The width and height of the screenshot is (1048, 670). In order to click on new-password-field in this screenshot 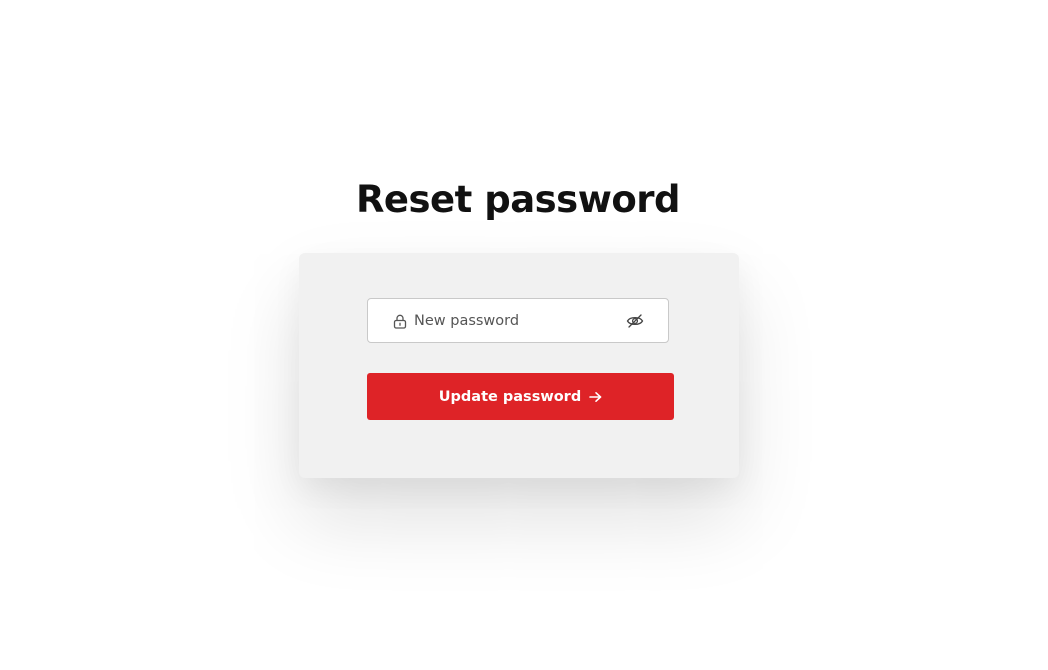, I will do `click(518, 320)`.